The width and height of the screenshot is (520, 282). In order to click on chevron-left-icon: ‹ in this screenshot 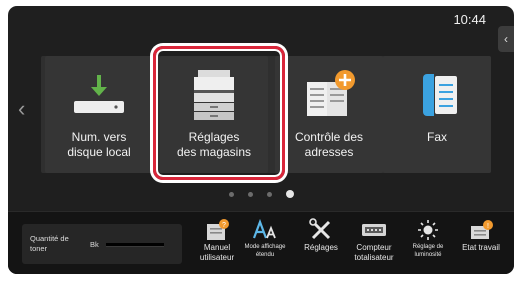, I will do `click(506, 39)`.